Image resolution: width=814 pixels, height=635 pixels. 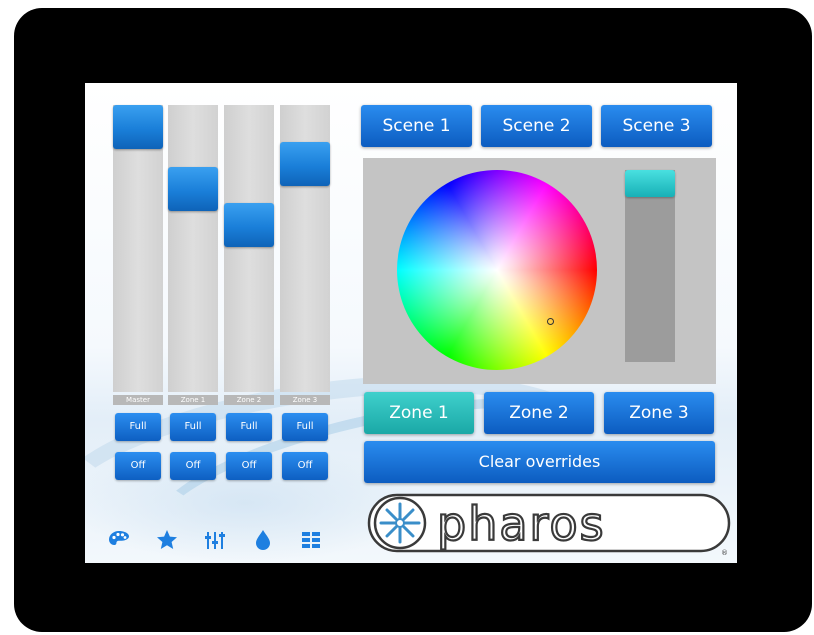 What do you see at coordinates (138, 400) in the screenshot?
I see `fader-label: Master` at bounding box center [138, 400].